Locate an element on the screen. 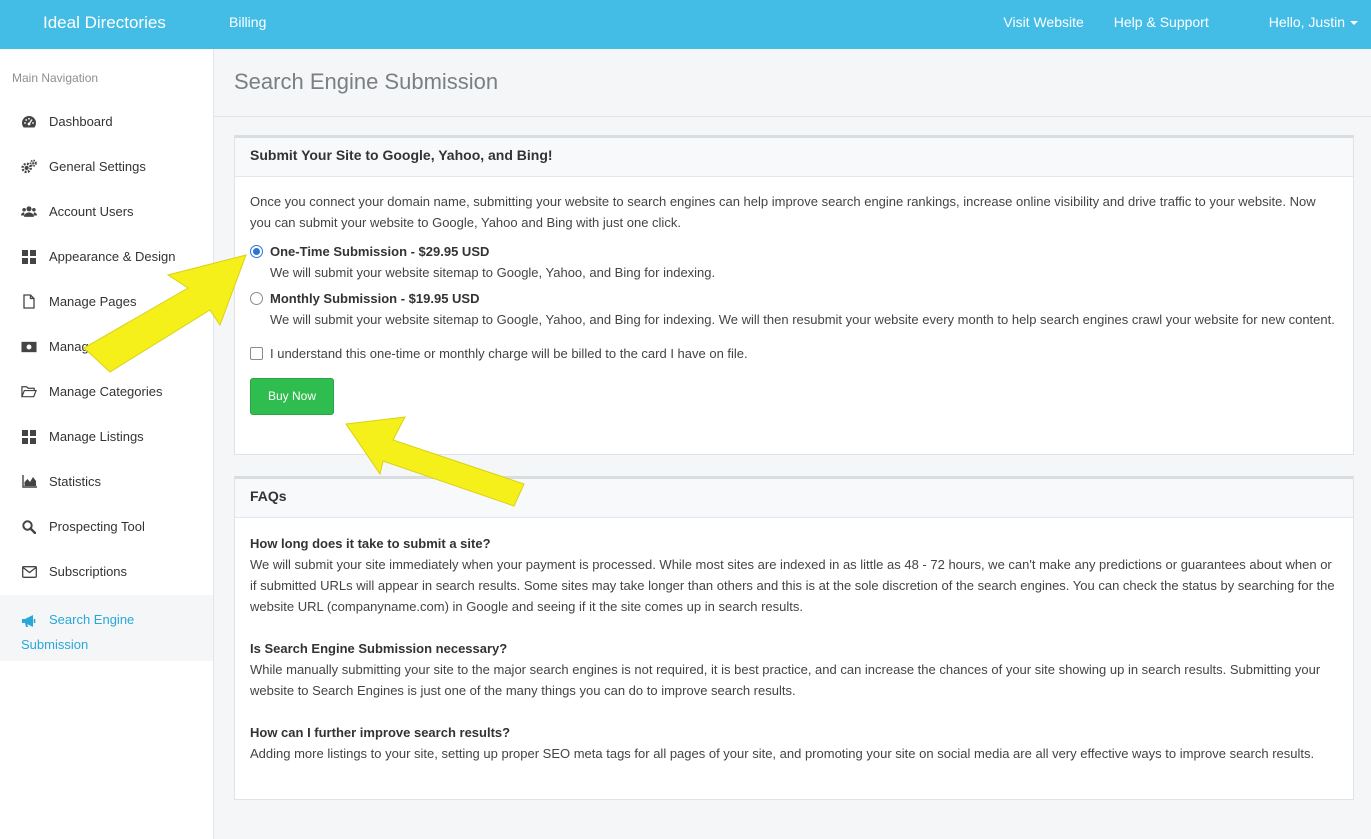 Image resolution: width=1371 pixels, height=839 pixels. sidebar-item-prospecting-tool: Prospecting Tool is located at coordinates (106, 526).